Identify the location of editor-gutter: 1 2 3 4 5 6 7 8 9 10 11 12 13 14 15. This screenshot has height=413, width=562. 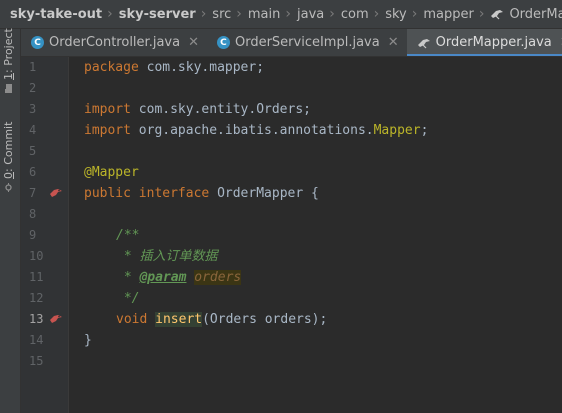
(50, 235).